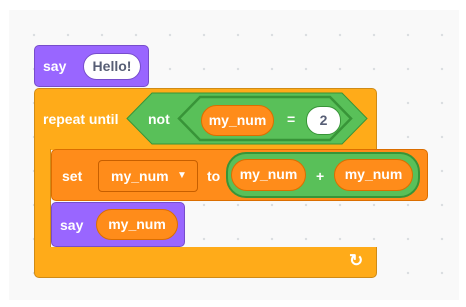 This screenshot has height=307, width=466. Describe the element at coordinates (182, 175) in the screenshot. I see `chevron-down-icon: ▼` at that location.